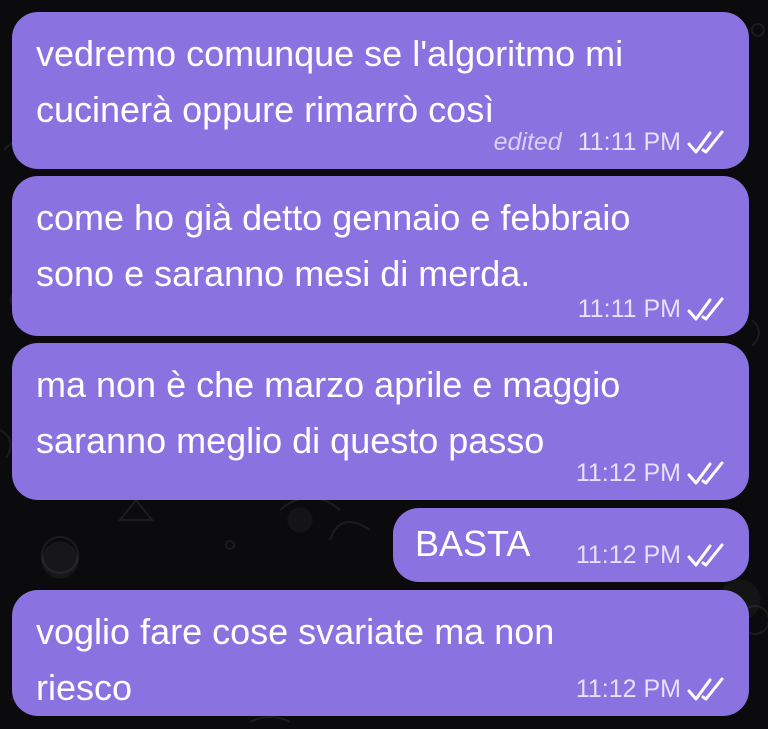 This screenshot has height=729, width=768. Describe the element at coordinates (571, 545) in the screenshot. I see `message-bubble: BASTA 11:12 PM` at that location.